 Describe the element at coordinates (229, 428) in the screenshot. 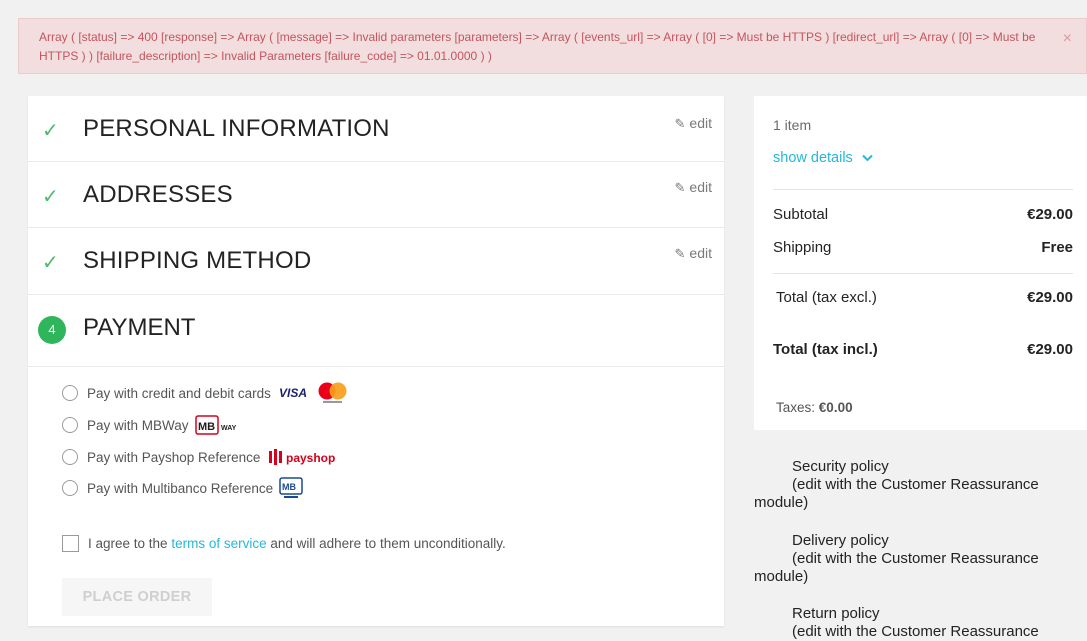

I see `svg-text: WAY` at that location.